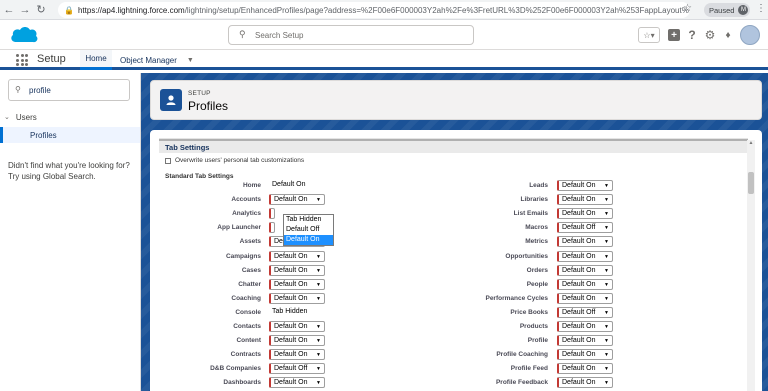 Image resolution: width=768 pixels, height=391 pixels. What do you see at coordinates (242, 34) in the screenshot?
I see `search-icon: ⚲` at bounding box center [242, 34].